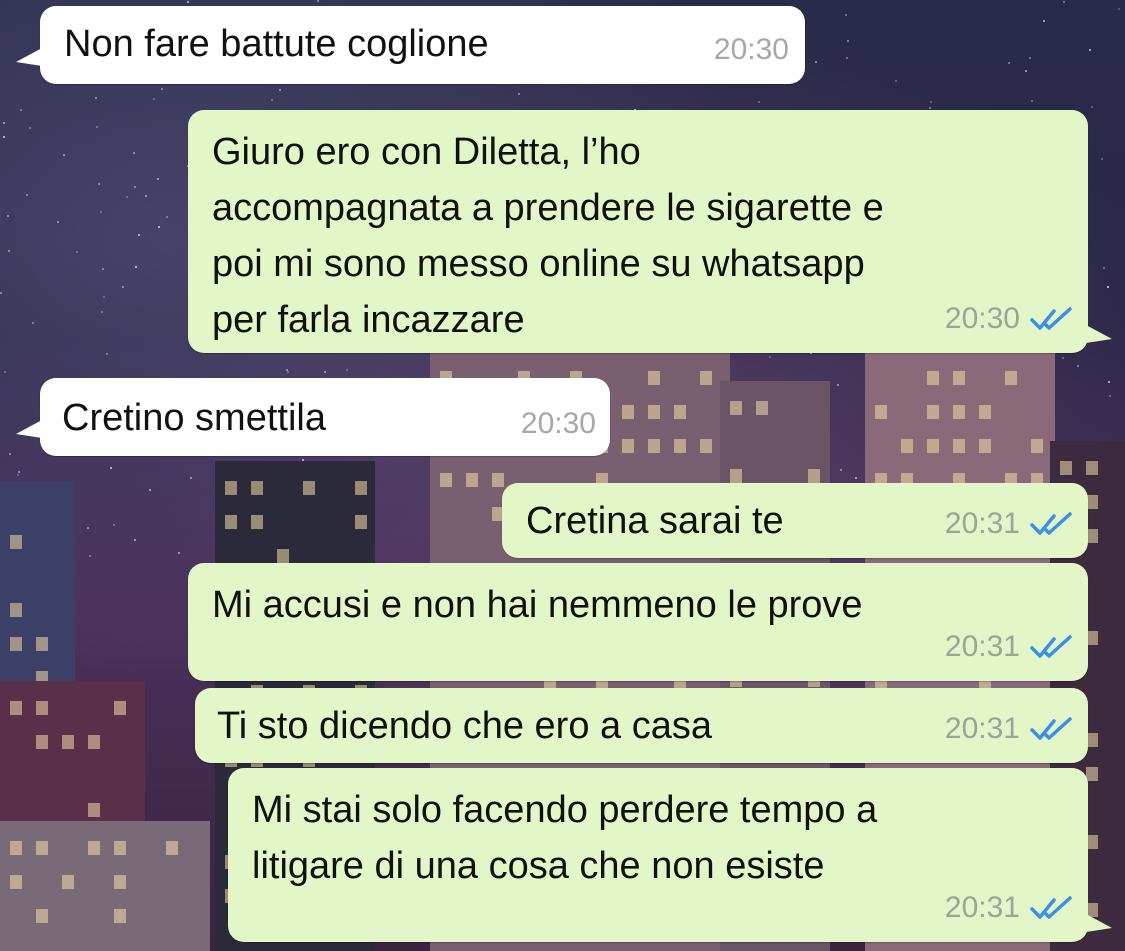 This screenshot has height=951, width=1125. I want to click on message-text: Cretina sarai te, so click(655, 521).